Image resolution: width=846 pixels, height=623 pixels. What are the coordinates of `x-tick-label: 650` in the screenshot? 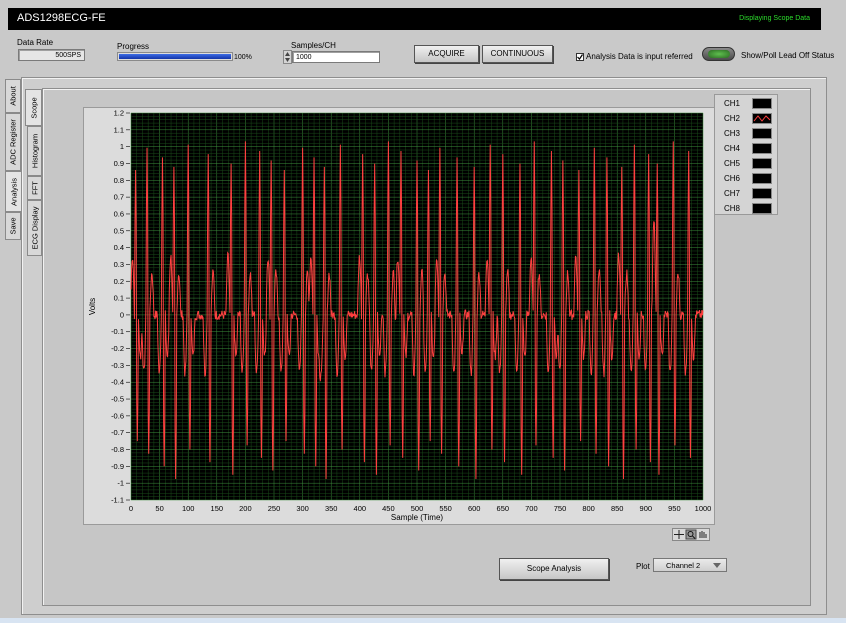 It's located at (503, 508).